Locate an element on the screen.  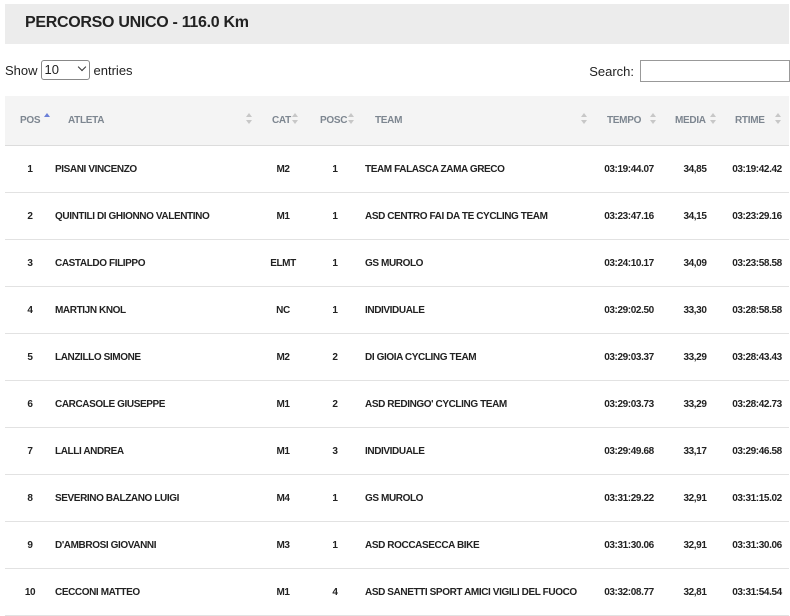
sort-ascending-icon is located at coordinates (47, 119).